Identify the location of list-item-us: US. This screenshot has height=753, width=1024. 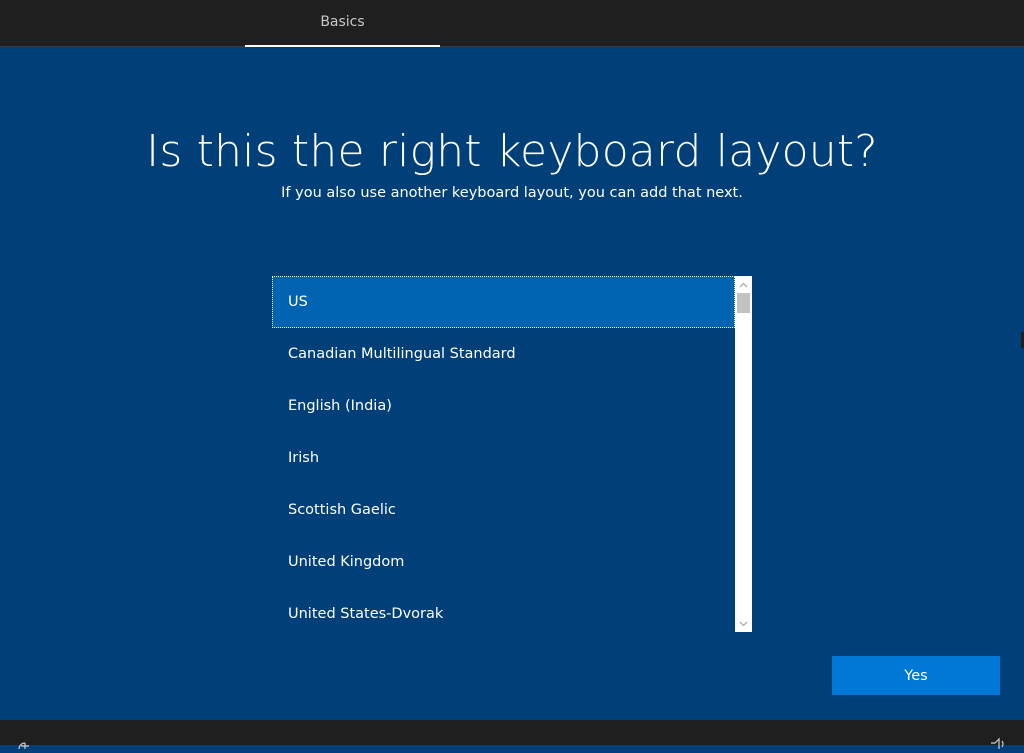
(503, 302).